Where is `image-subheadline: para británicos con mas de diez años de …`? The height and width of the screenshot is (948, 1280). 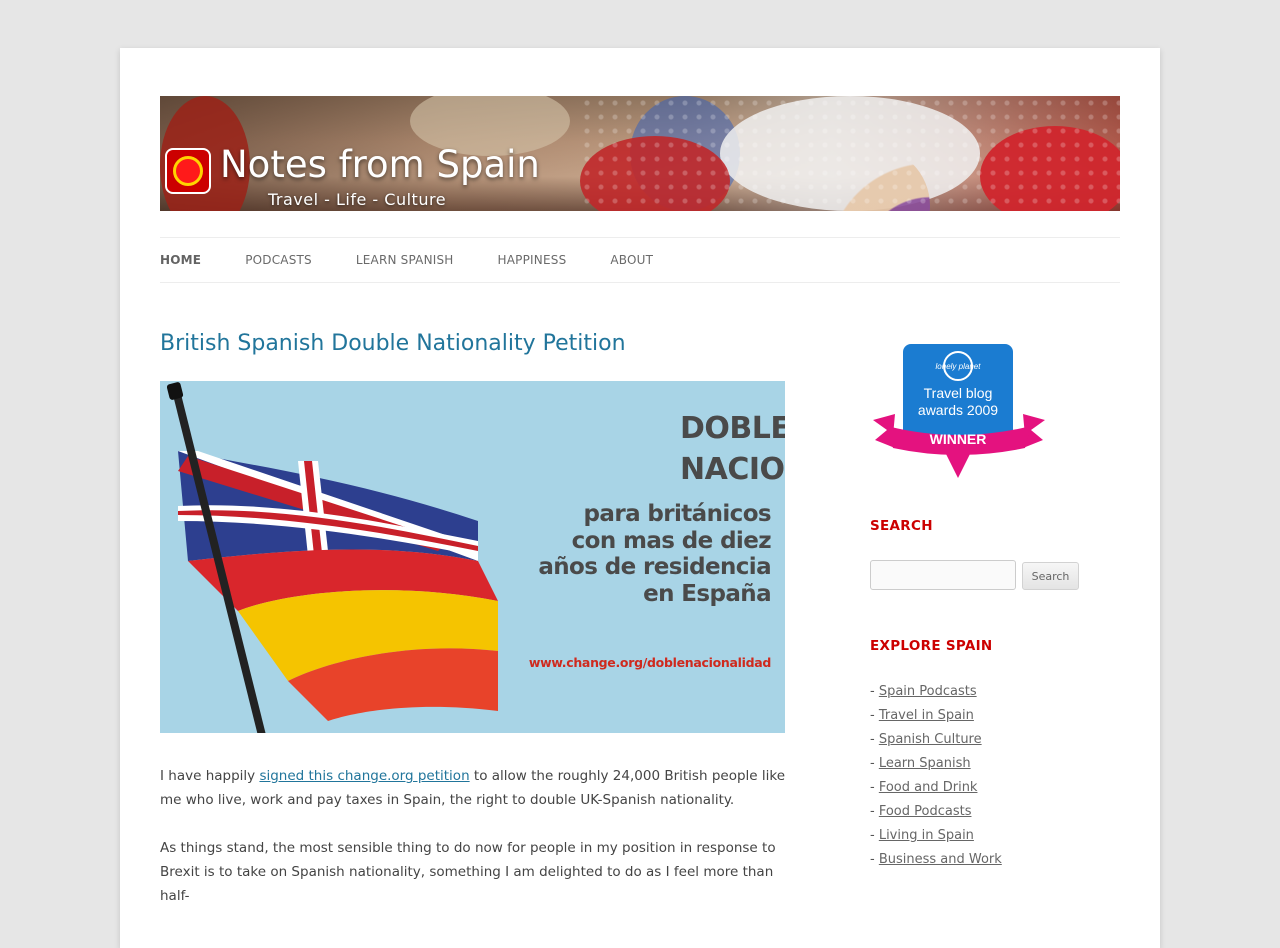 image-subheadline: para británicos con mas de diez años de … is located at coordinates (654, 554).